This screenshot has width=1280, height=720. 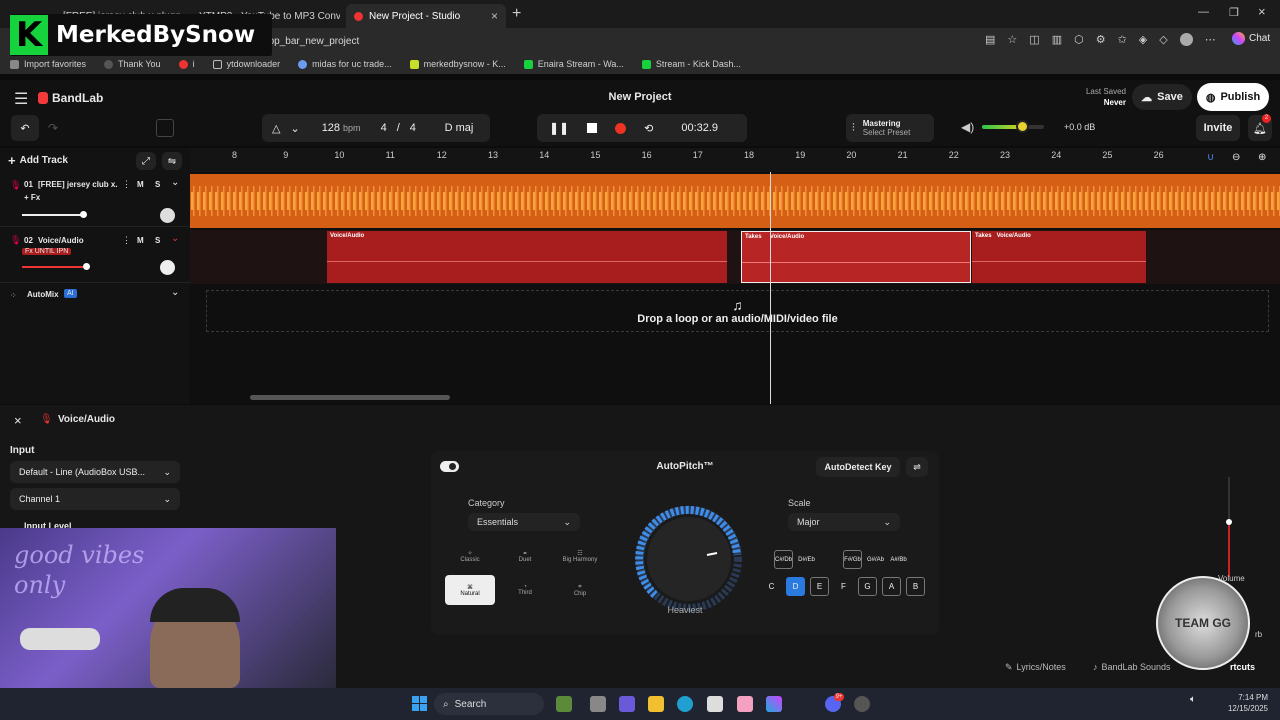 What do you see at coordinates (735, 201) in the screenshot?
I see `track-lane-beat` at bounding box center [735, 201].